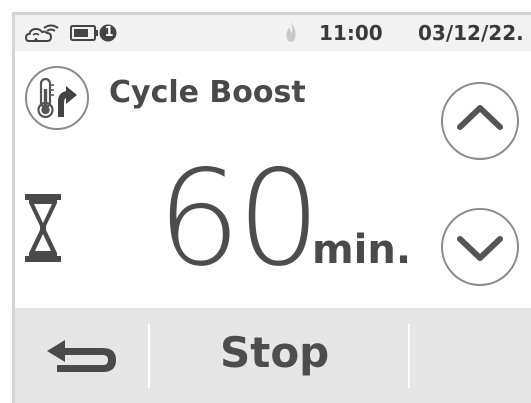  I want to click on status-date: 03/12/22., so click(471, 33).